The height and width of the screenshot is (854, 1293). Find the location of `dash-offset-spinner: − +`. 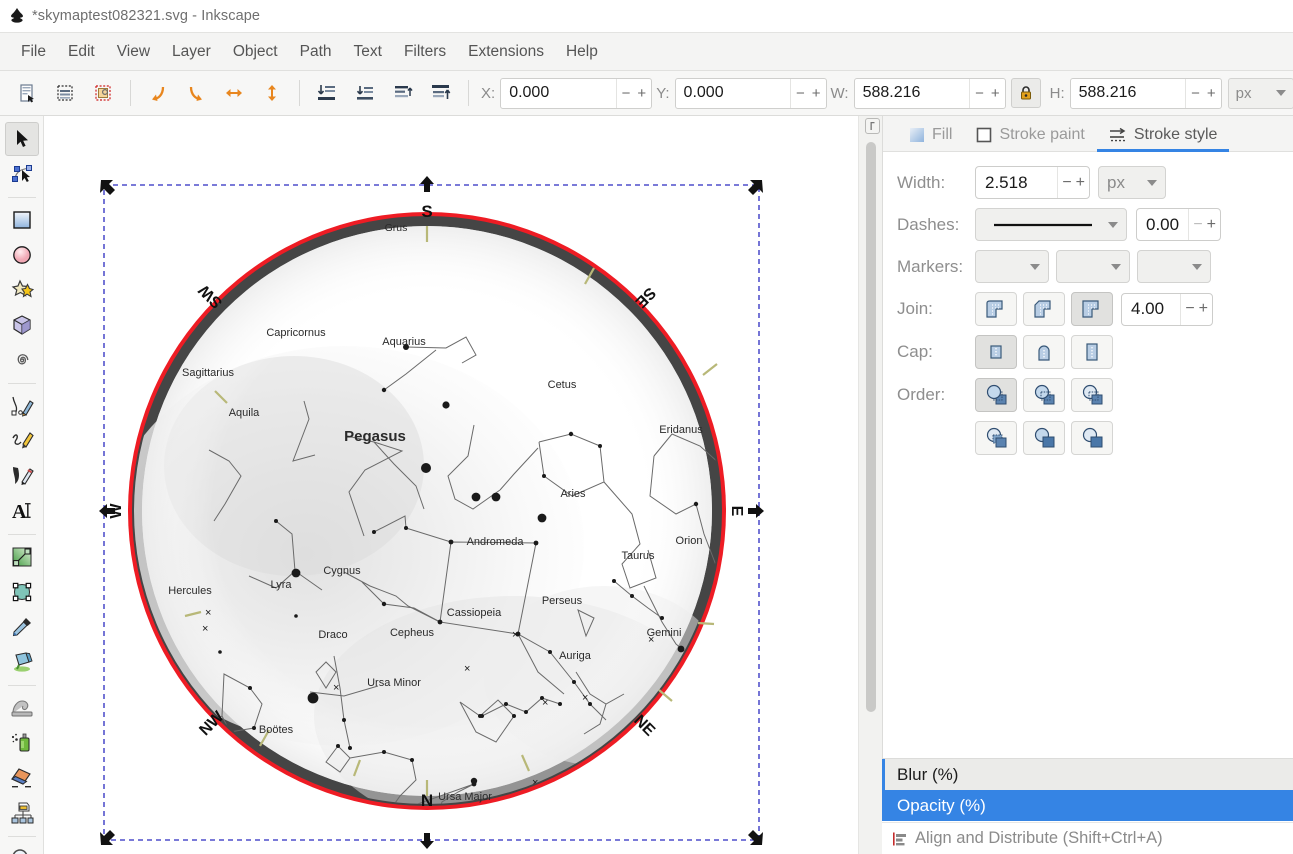

dash-offset-spinner: − + is located at coordinates (1204, 224).